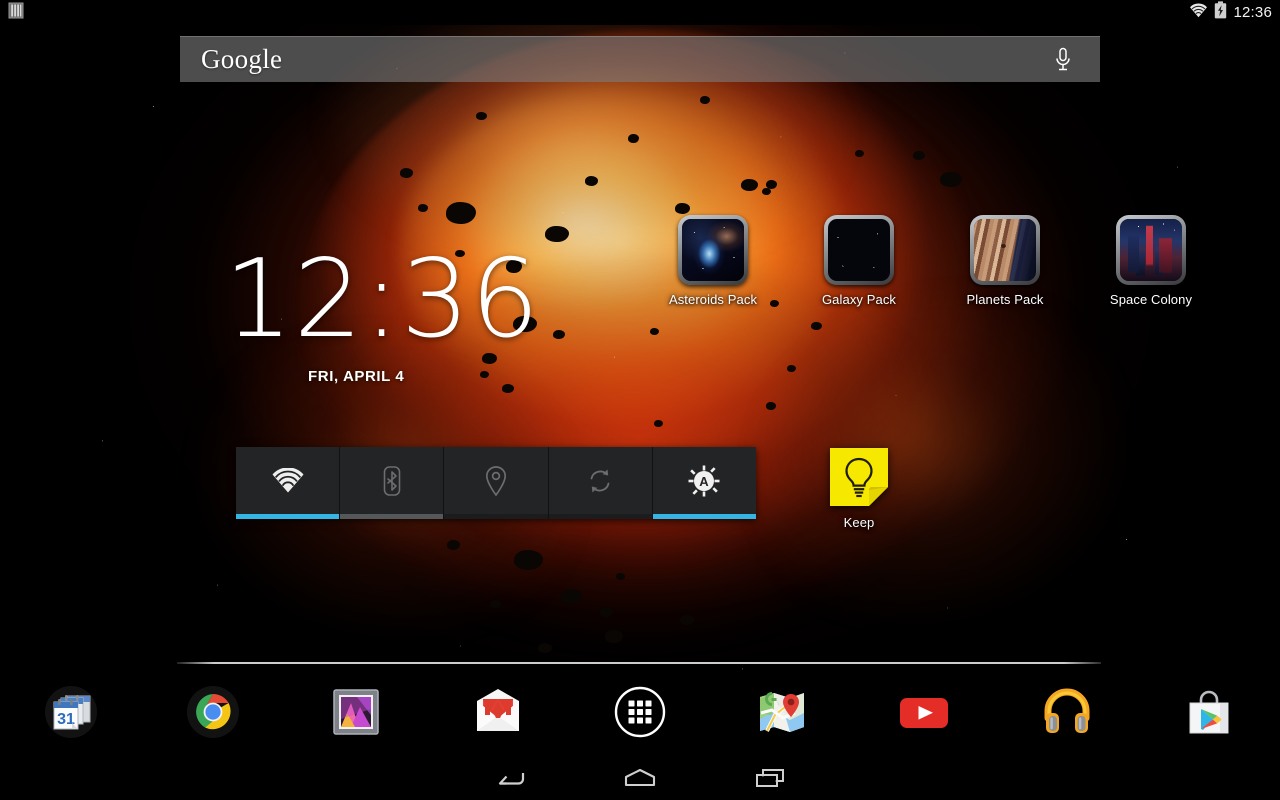 This screenshot has height=800, width=1280. I want to click on maps-icon, so click(782, 712).